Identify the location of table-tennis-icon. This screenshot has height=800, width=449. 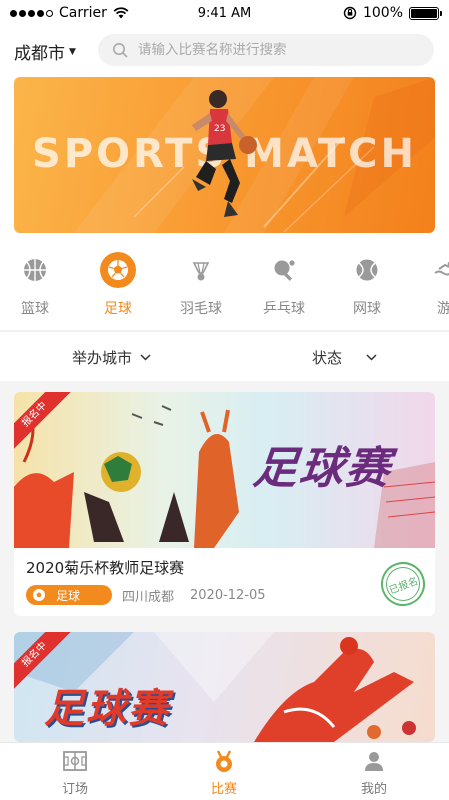
(284, 270).